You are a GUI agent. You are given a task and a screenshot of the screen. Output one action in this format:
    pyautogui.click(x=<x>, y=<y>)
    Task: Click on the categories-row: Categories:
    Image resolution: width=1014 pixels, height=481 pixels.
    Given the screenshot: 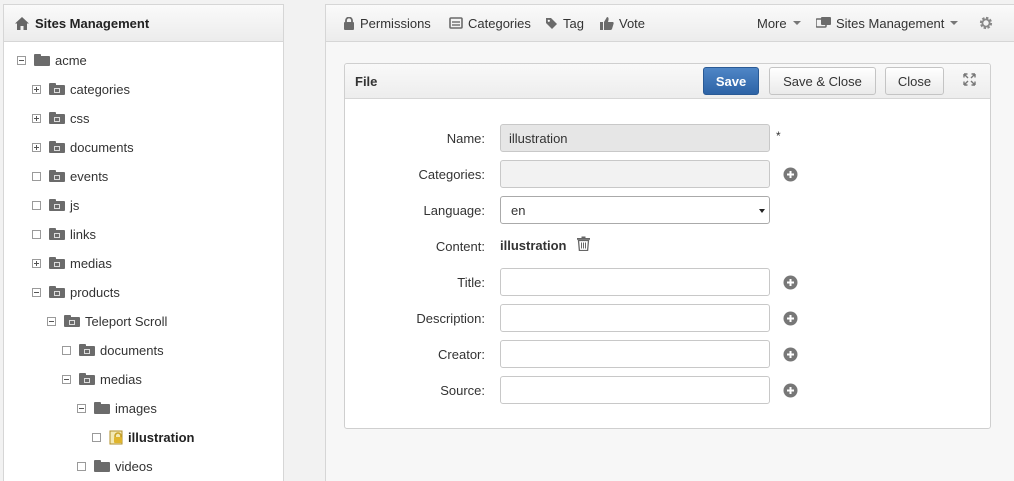 What is the action you would take?
    pyautogui.click(x=667, y=174)
    